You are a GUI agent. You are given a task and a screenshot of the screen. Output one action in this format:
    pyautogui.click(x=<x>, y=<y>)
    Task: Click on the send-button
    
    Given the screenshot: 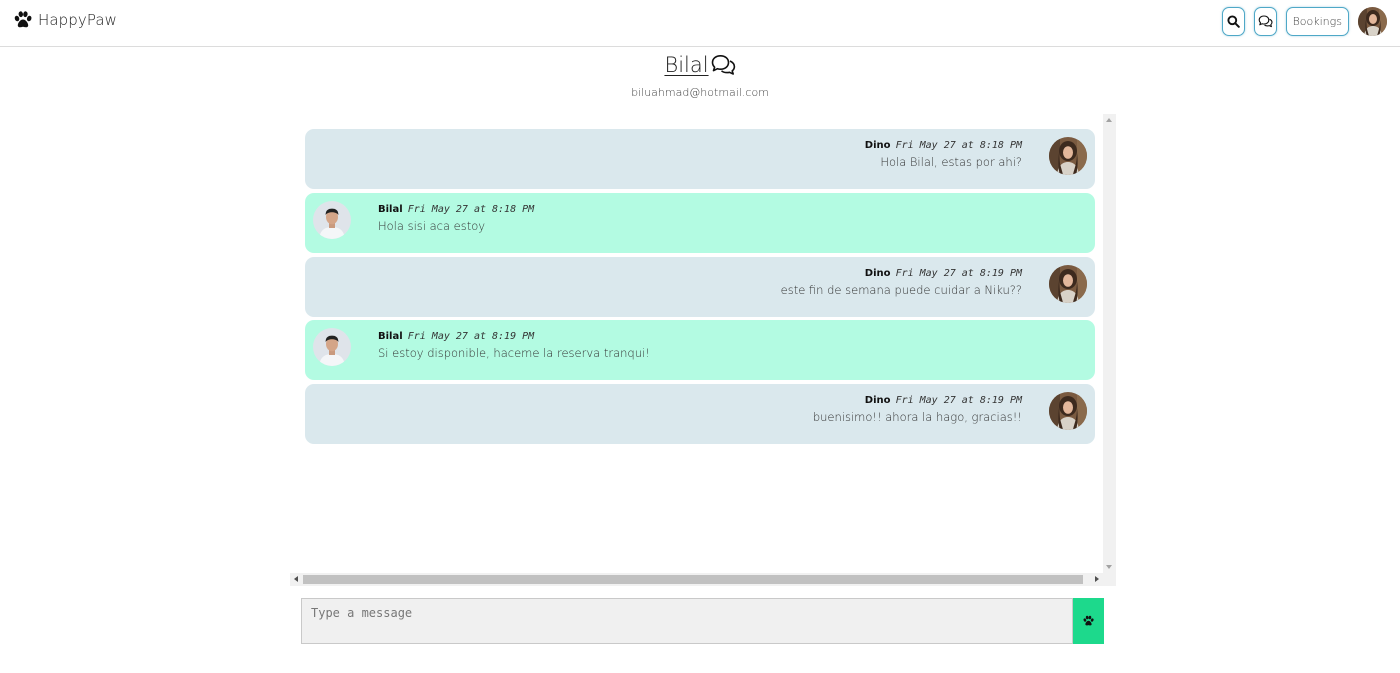 What is the action you would take?
    pyautogui.click(x=1088, y=621)
    